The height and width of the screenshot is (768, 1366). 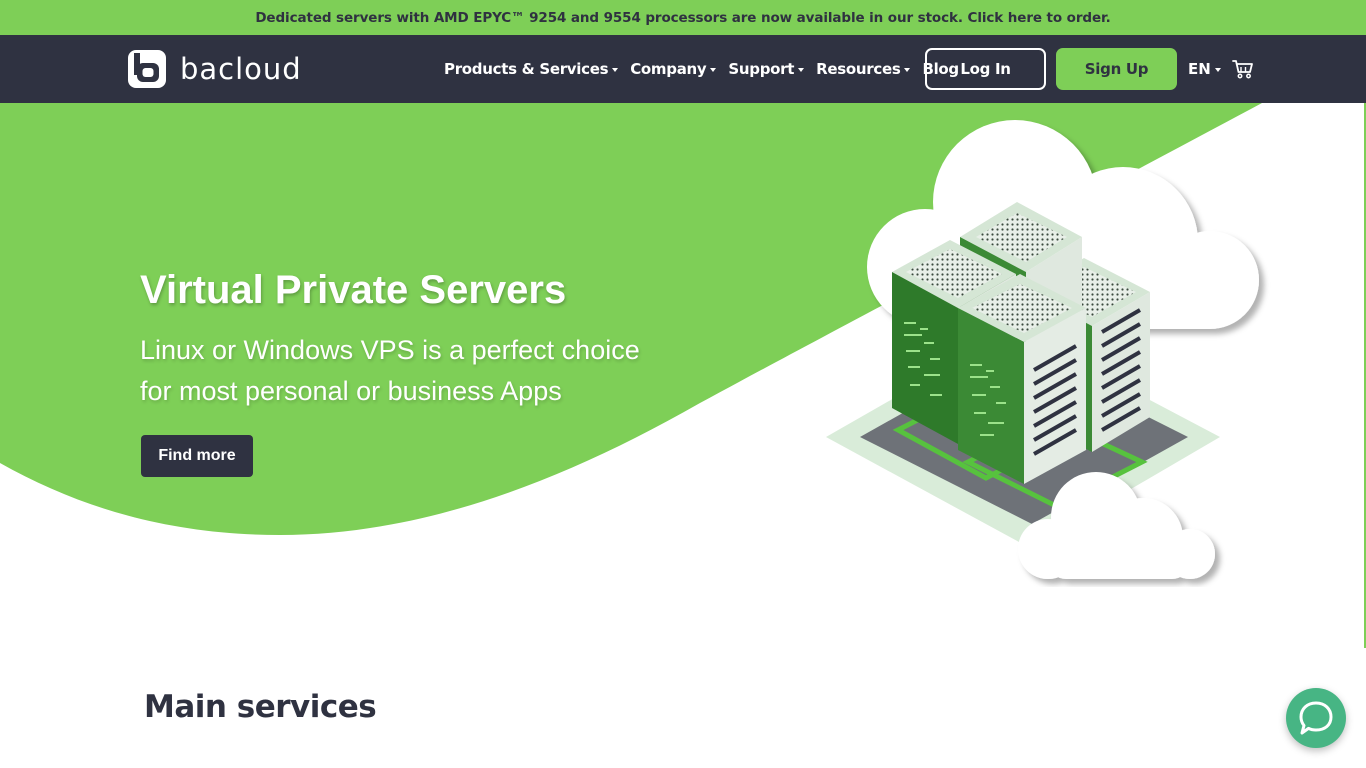 I want to click on hero-subtitle-line: for most personal or business Apps, so click(x=351, y=391).